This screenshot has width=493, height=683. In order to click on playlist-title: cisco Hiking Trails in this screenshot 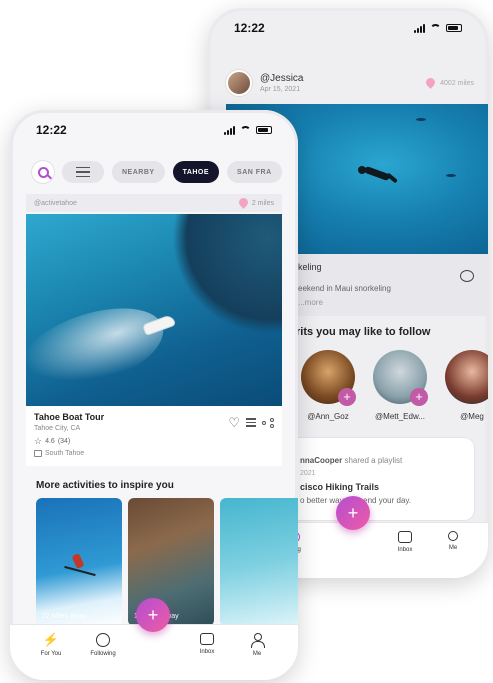, I will do `click(339, 487)`.